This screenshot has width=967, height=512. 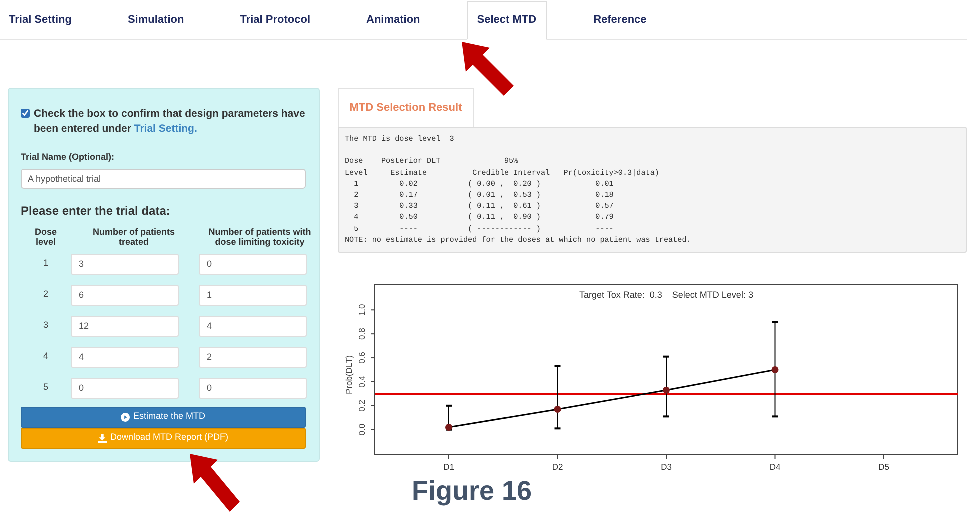 What do you see at coordinates (667, 295) in the screenshot?
I see `chart-title: Target Tox Rate: 0.3 Select MTD Level: 3` at bounding box center [667, 295].